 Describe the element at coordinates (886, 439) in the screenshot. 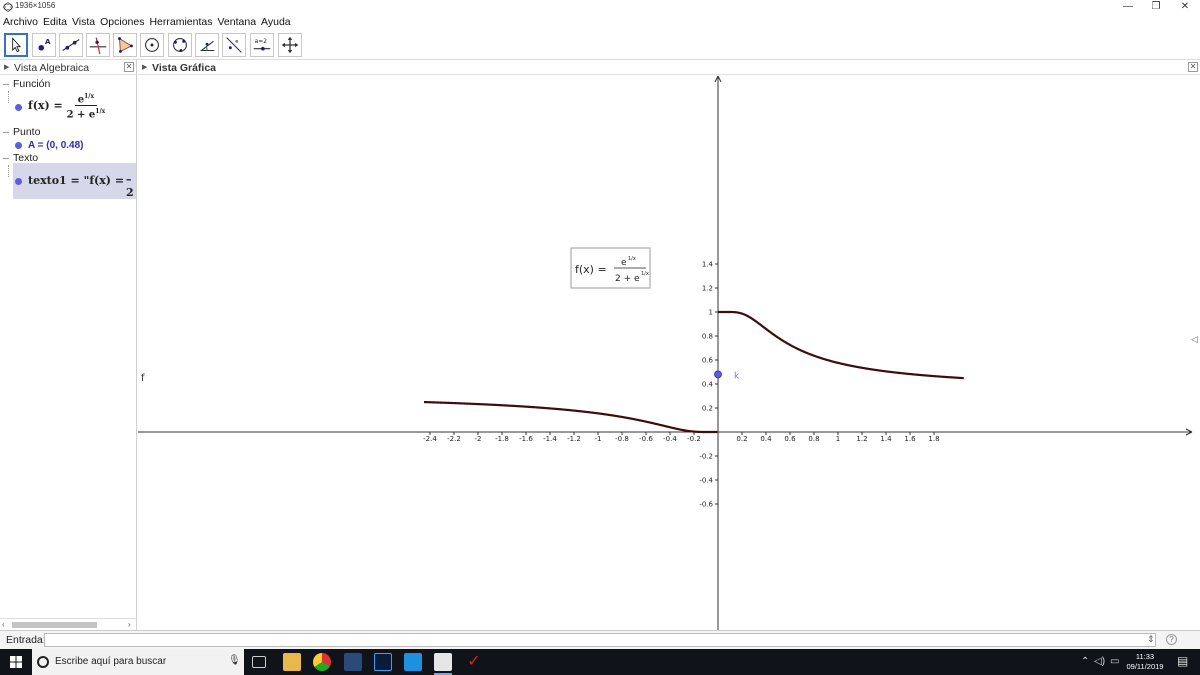

I see `x-tick-label: 1.4` at that location.